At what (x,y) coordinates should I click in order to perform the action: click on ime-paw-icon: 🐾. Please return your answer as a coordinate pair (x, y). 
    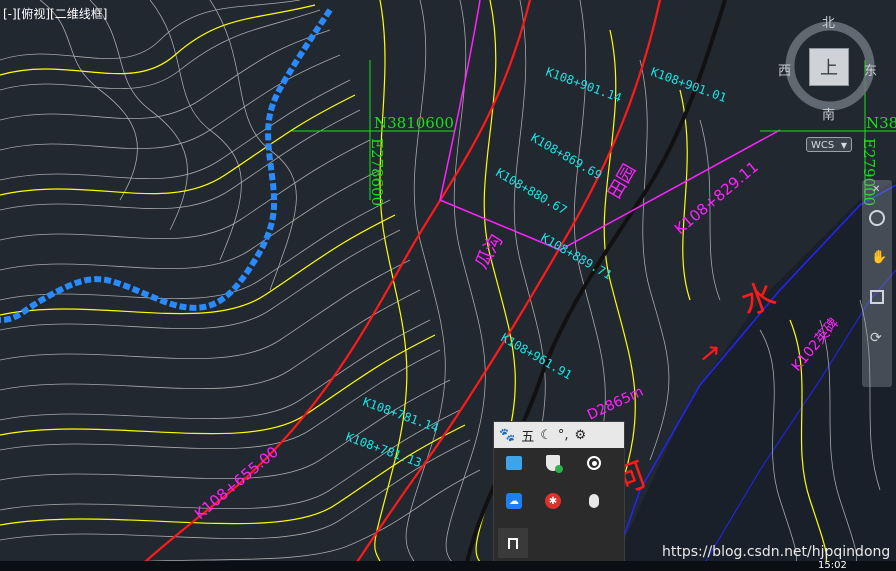
    Looking at the image, I should click on (507, 435).